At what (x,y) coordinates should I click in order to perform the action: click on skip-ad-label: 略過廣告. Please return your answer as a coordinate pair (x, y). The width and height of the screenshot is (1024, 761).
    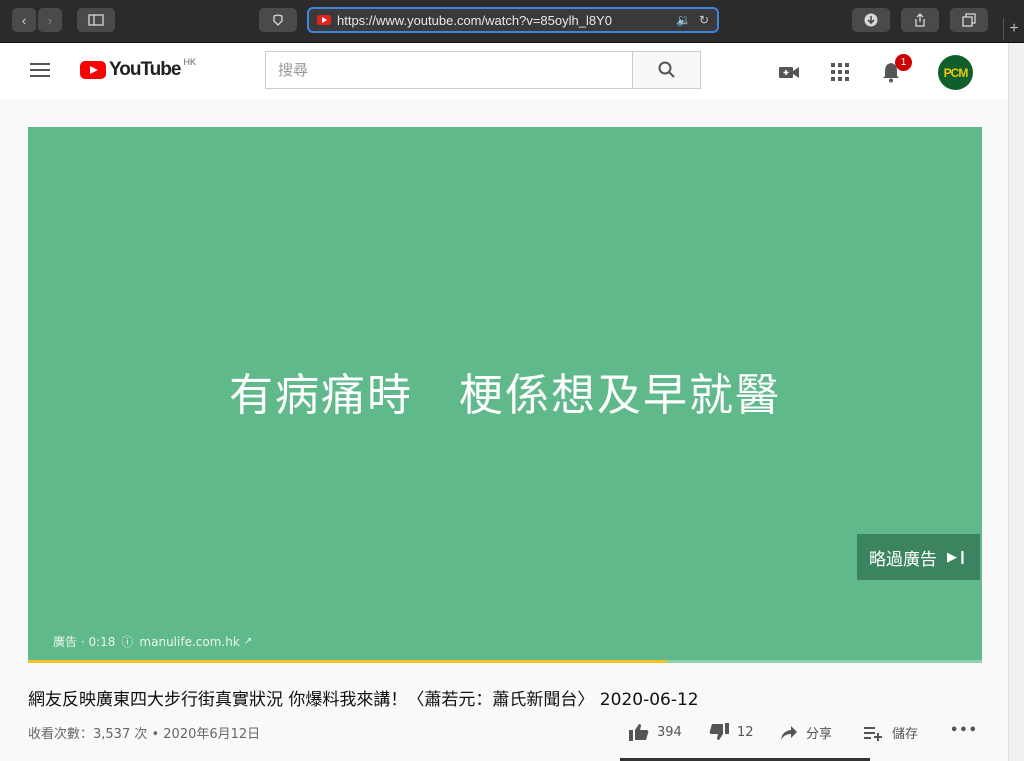
    Looking at the image, I should click on (903, 559).